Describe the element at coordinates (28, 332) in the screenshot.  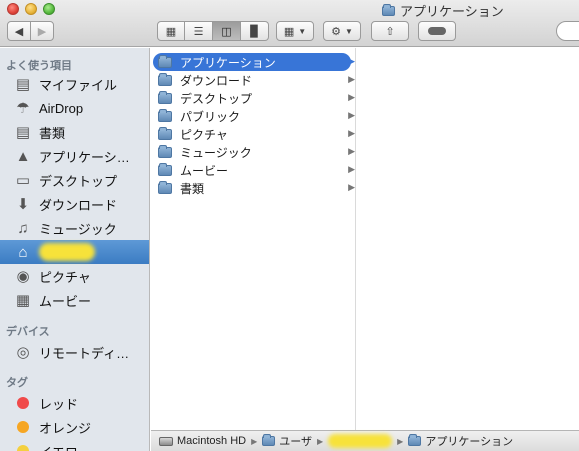
I see `devices-header: デバイス` at that location.